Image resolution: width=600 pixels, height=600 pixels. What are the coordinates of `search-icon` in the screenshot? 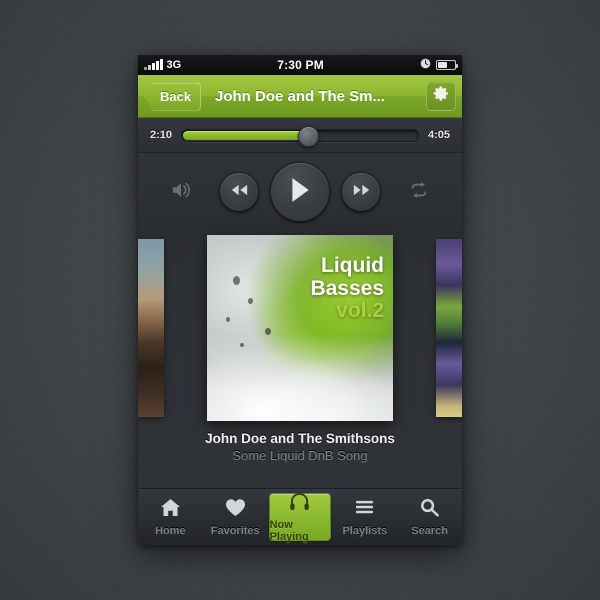 It's located at (429, 510).